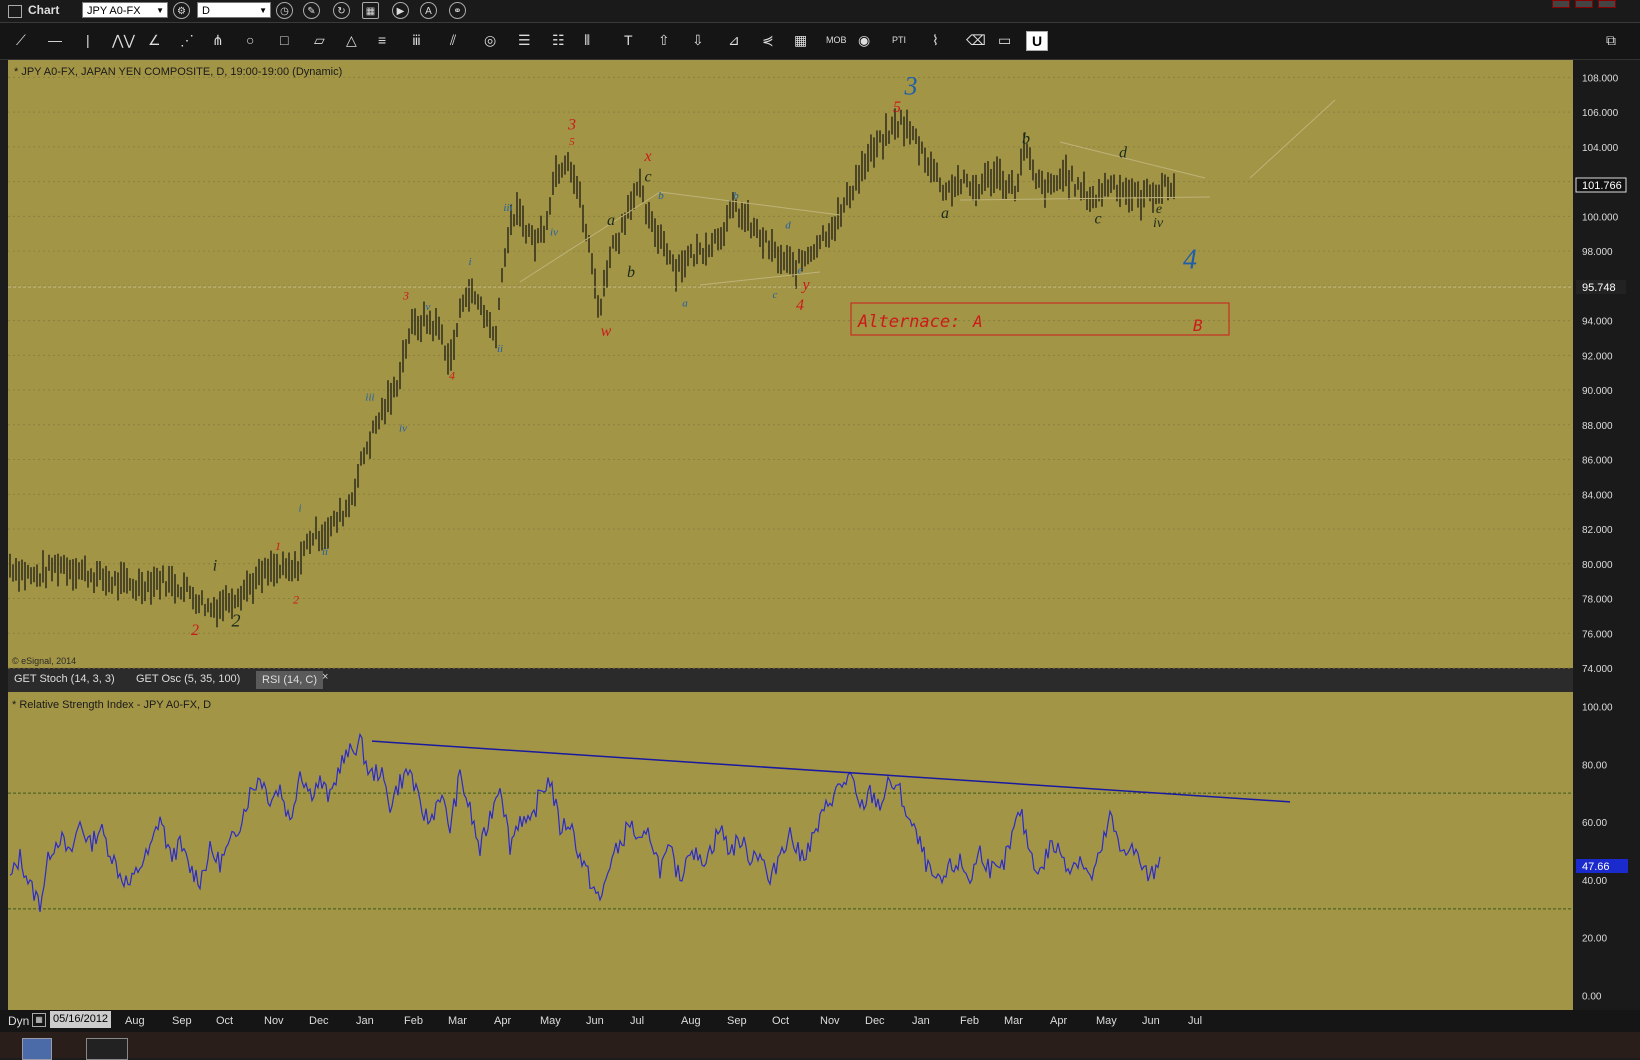 This screenshot has width=1640, height=1060. Describe the element at coordinates (1597, 852) in the screenshot. I see `rsi-tick-labels: 100.00 80.00 60.00 40.00 20.00 0.00` at that location.